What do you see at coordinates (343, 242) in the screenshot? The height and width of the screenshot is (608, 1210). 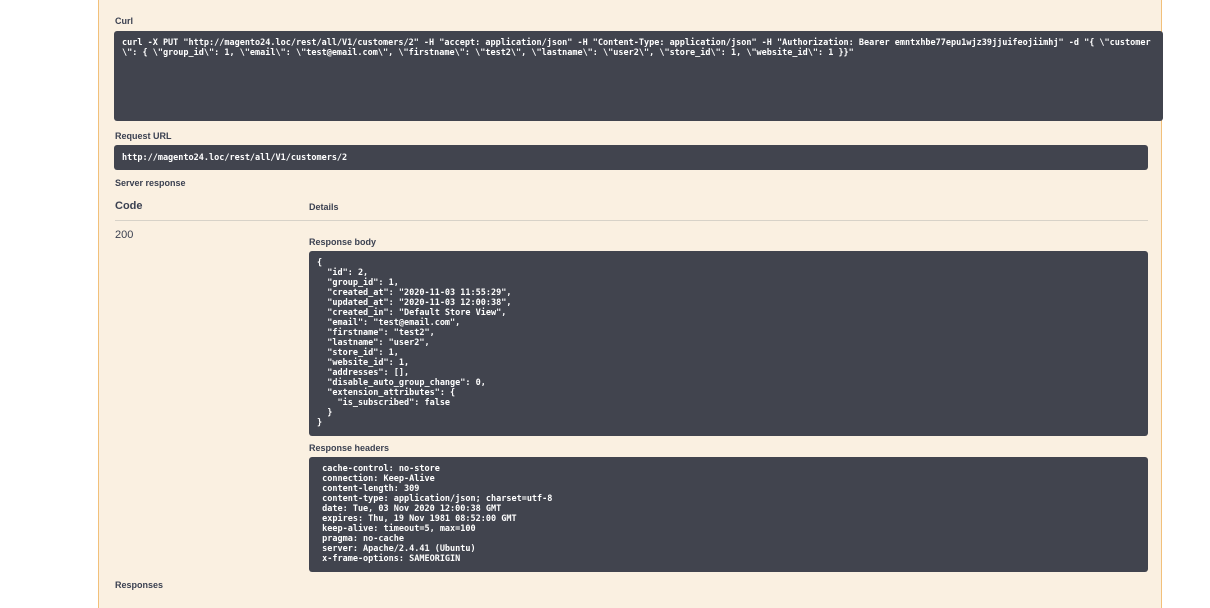 I see `response-body-label: Response body` at bounding box center [343, 242].